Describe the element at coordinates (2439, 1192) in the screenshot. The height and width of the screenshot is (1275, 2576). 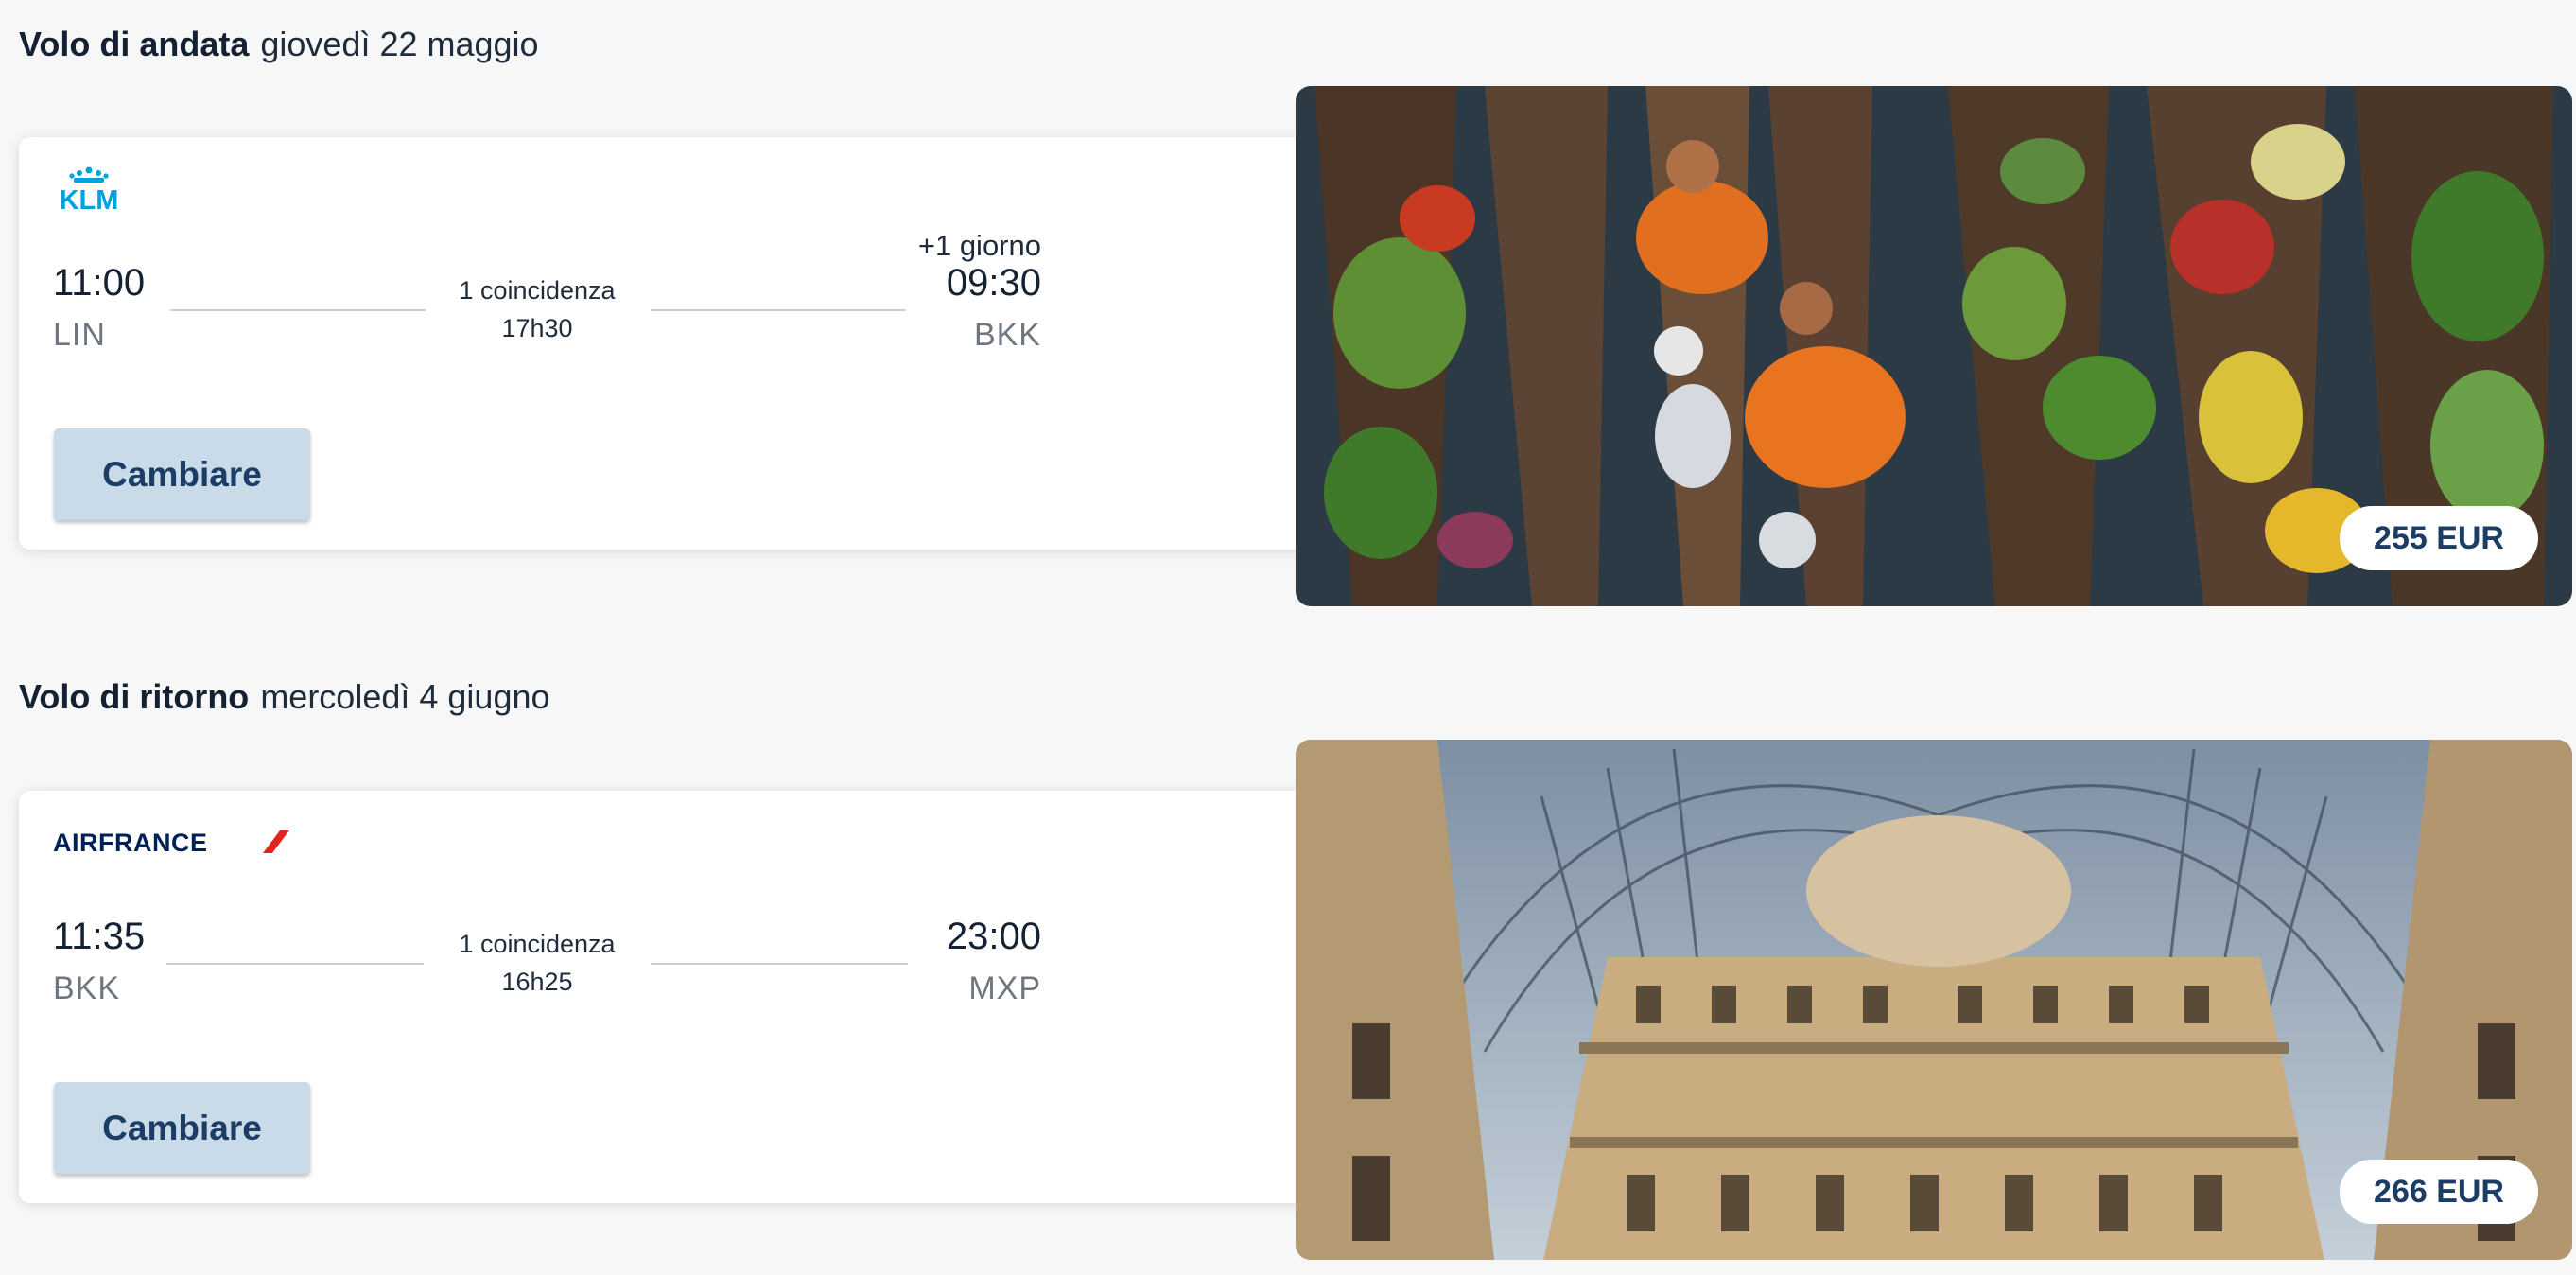
I see `return-price-badge: 266 EUR` at that location.